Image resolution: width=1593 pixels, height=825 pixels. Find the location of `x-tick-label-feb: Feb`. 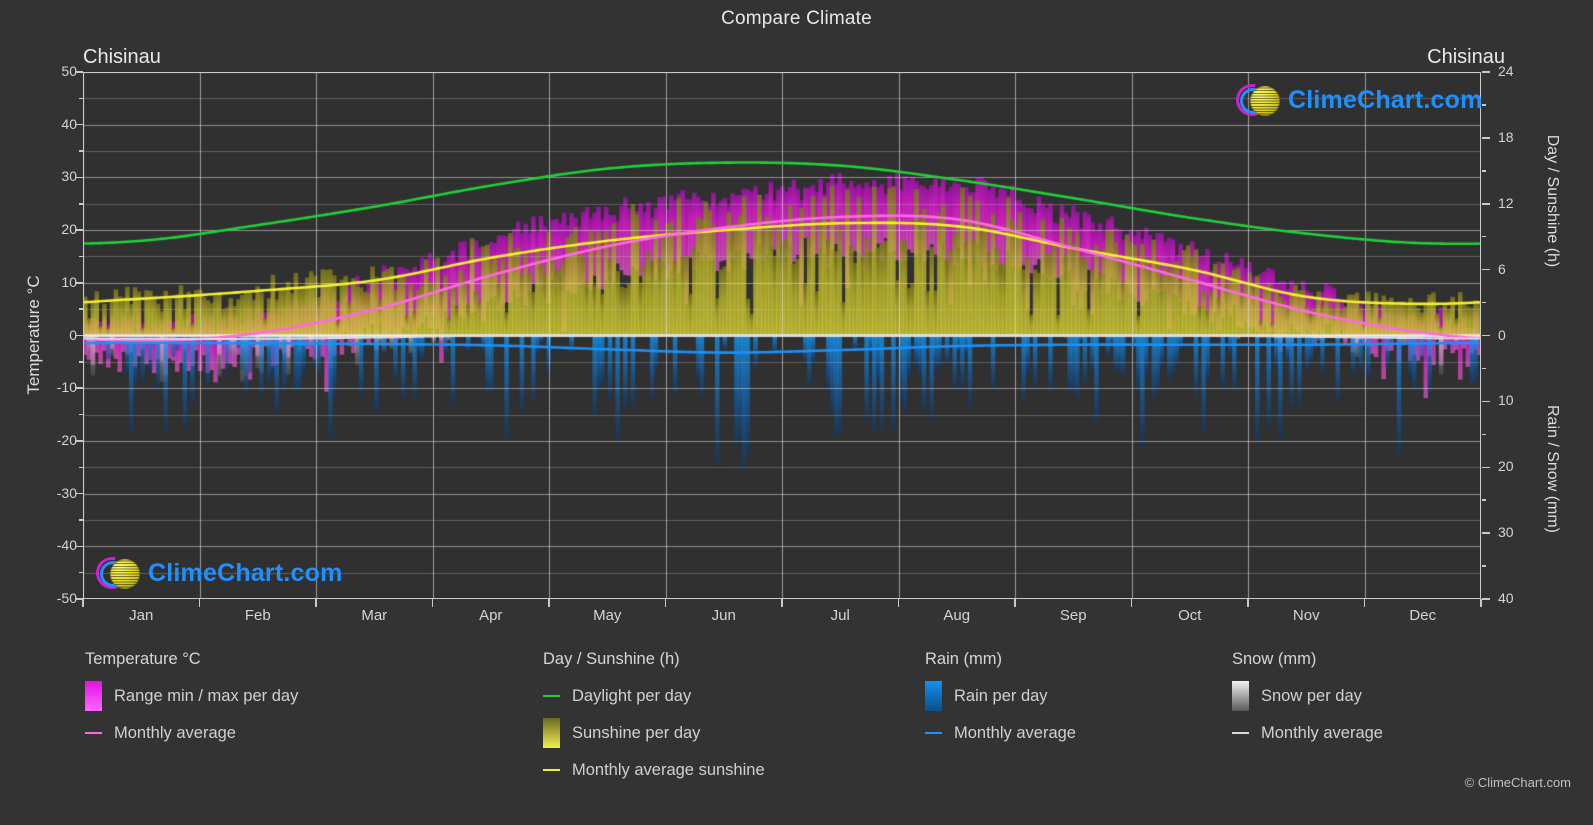

x-tick-label-feb: Feb is located at coordinates (257, 615).